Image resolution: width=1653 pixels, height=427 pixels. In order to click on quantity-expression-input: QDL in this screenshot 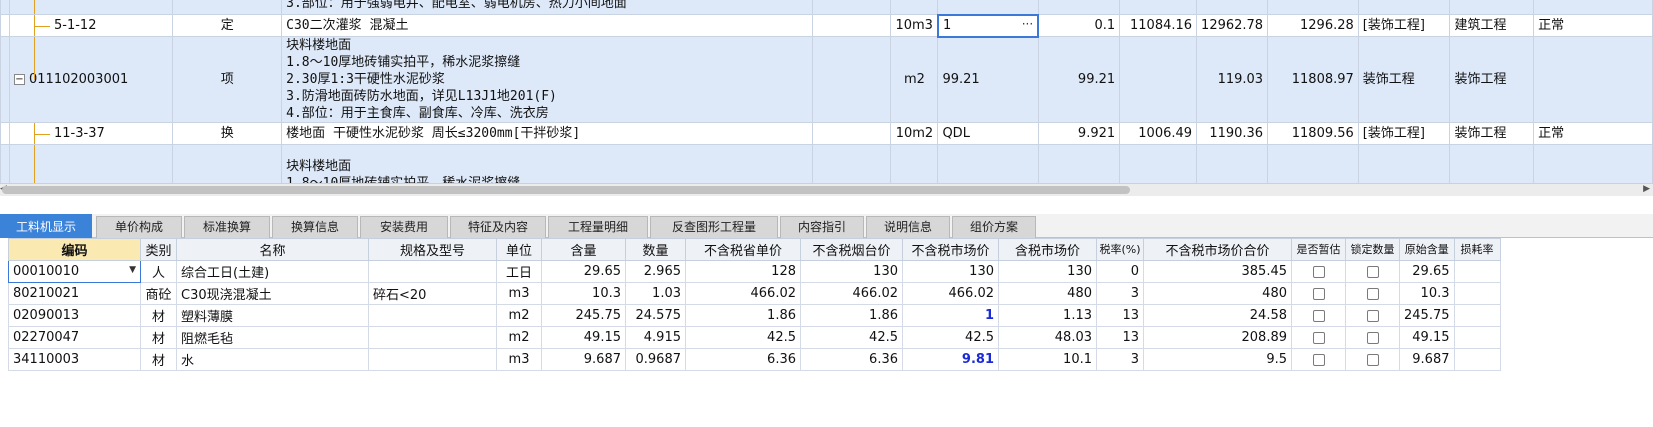, I will do `click(988, 133)`.